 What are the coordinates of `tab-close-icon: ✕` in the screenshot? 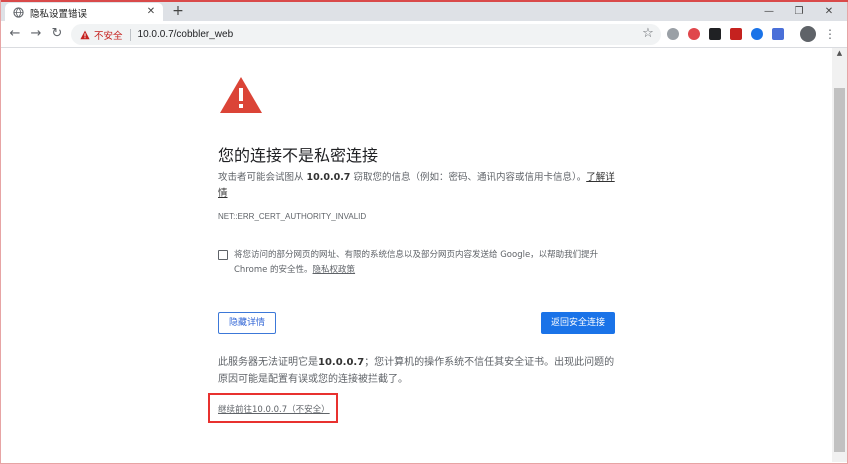 It's located at (151, 12).